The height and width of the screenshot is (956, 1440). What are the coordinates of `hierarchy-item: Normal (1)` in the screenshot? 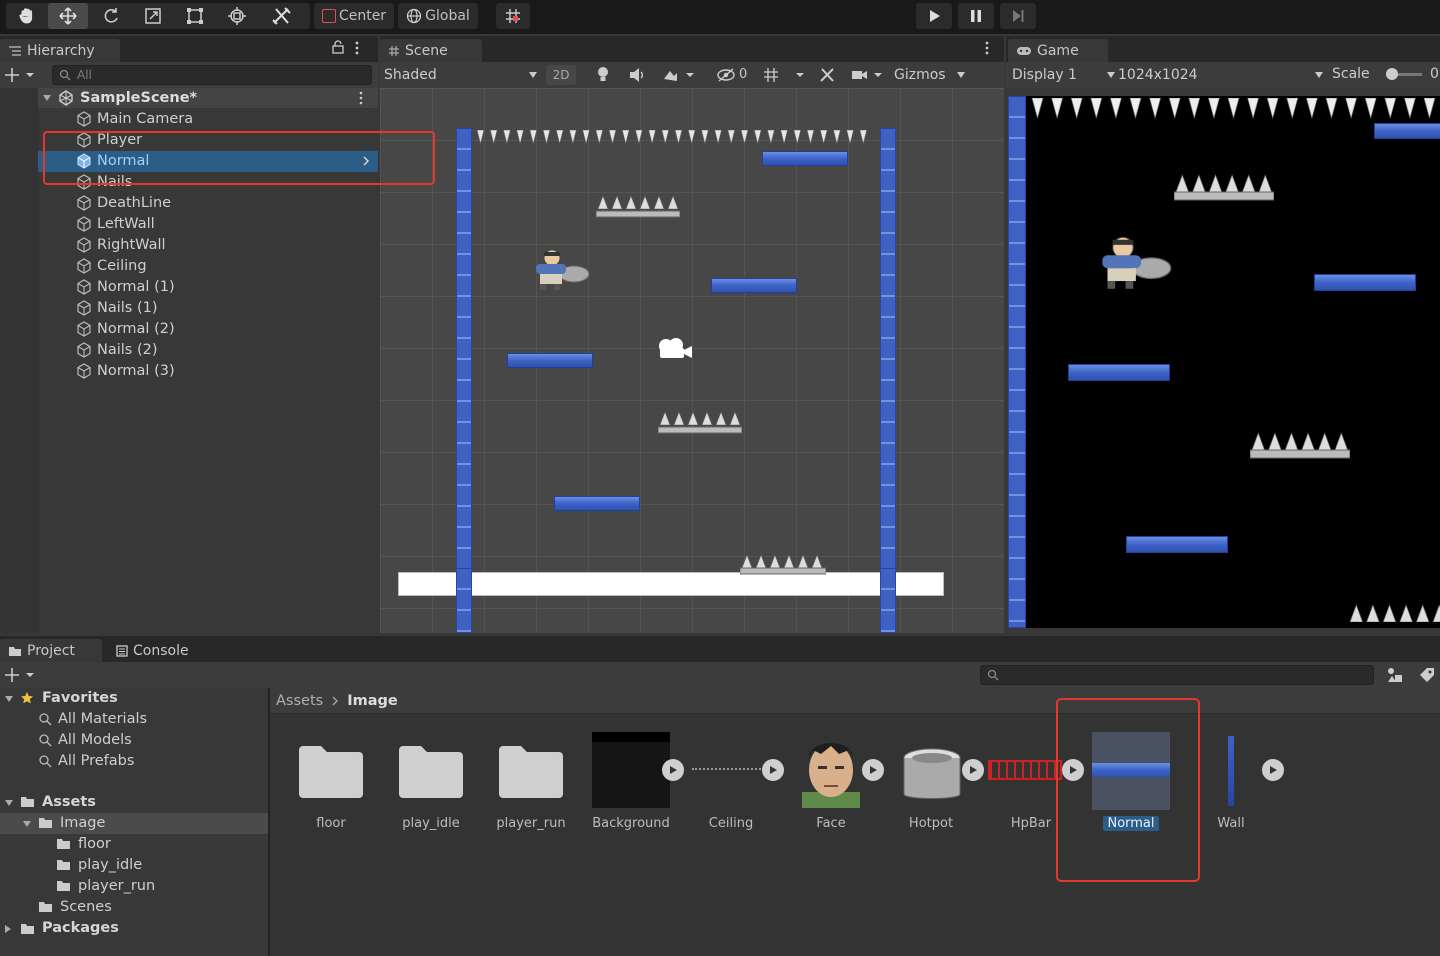 It's located at (125, 287).